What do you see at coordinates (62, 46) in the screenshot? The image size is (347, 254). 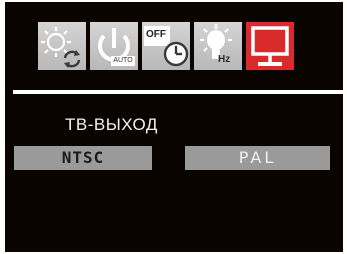 I see `brightness-auto-icon` at bounding box center [62, 46].